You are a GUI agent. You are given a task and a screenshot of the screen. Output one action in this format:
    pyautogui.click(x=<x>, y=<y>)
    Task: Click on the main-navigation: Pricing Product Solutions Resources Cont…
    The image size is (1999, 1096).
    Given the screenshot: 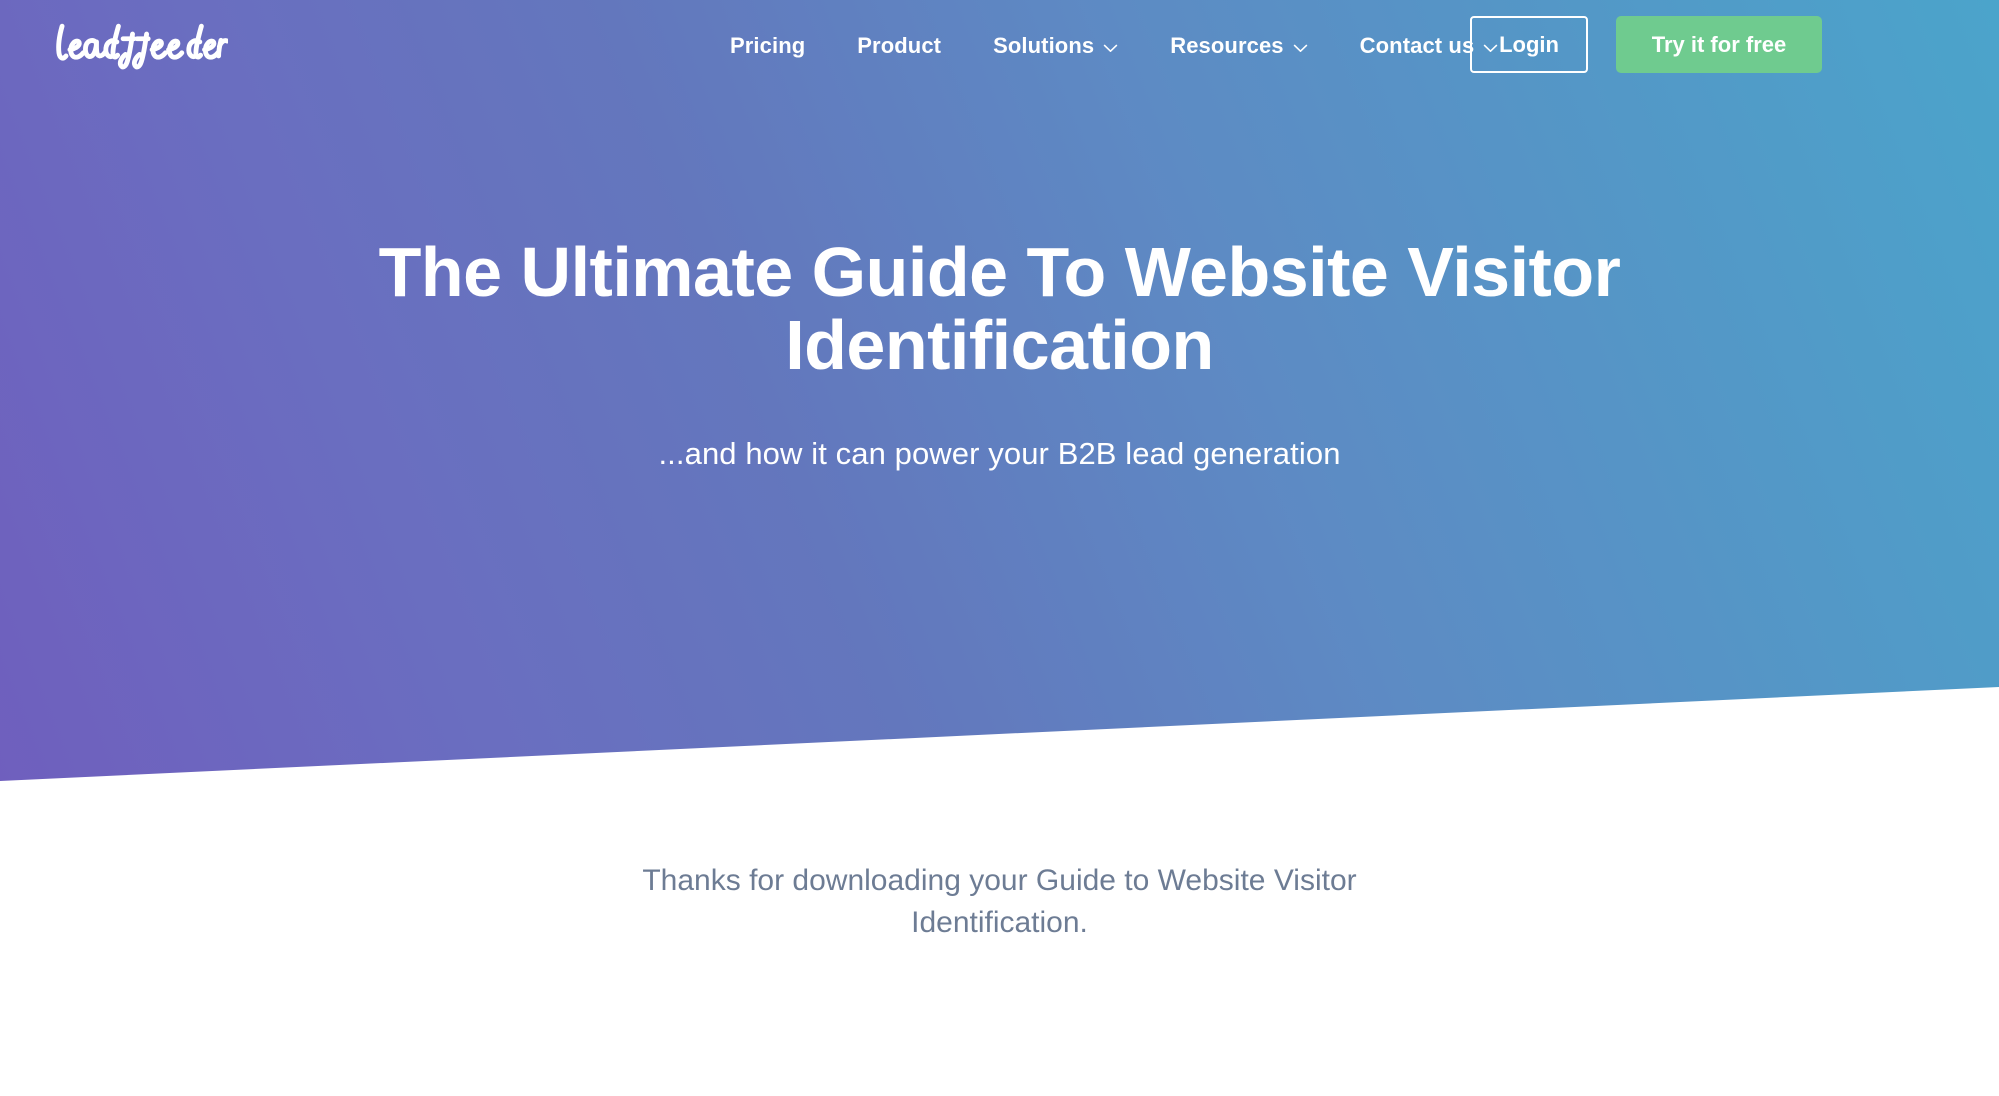 What is the action you would take?
    pyautogui.click(x=1114, y=46)
    